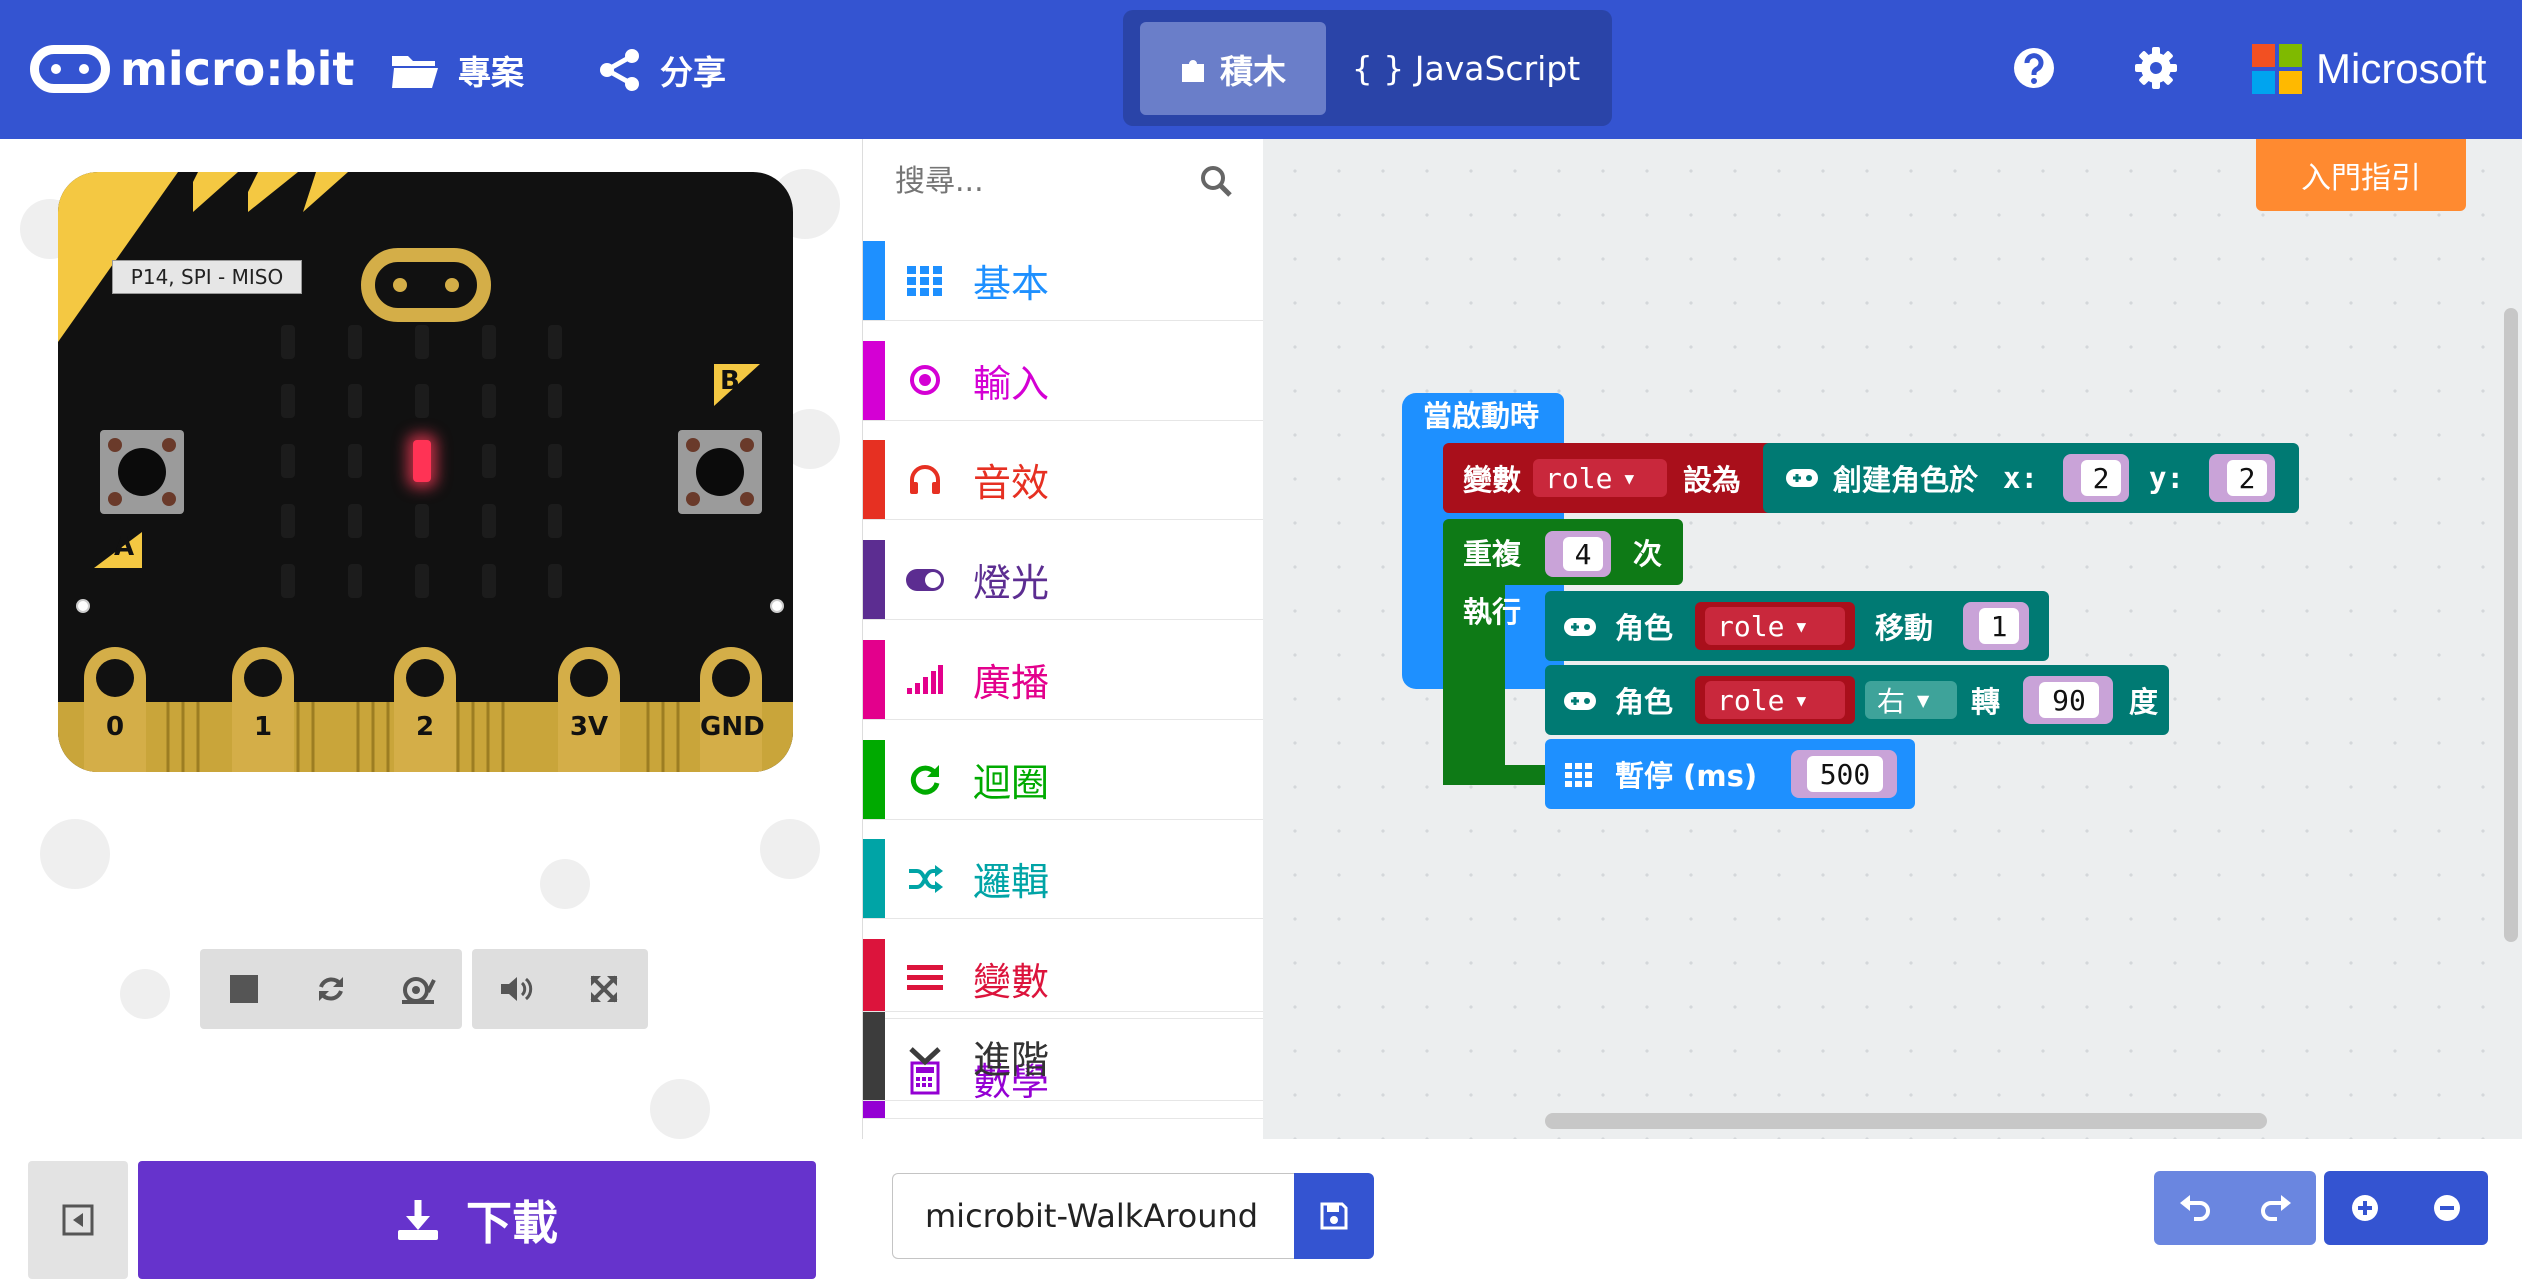  I want to click on zoom-out-button, so click(2447, 1208).